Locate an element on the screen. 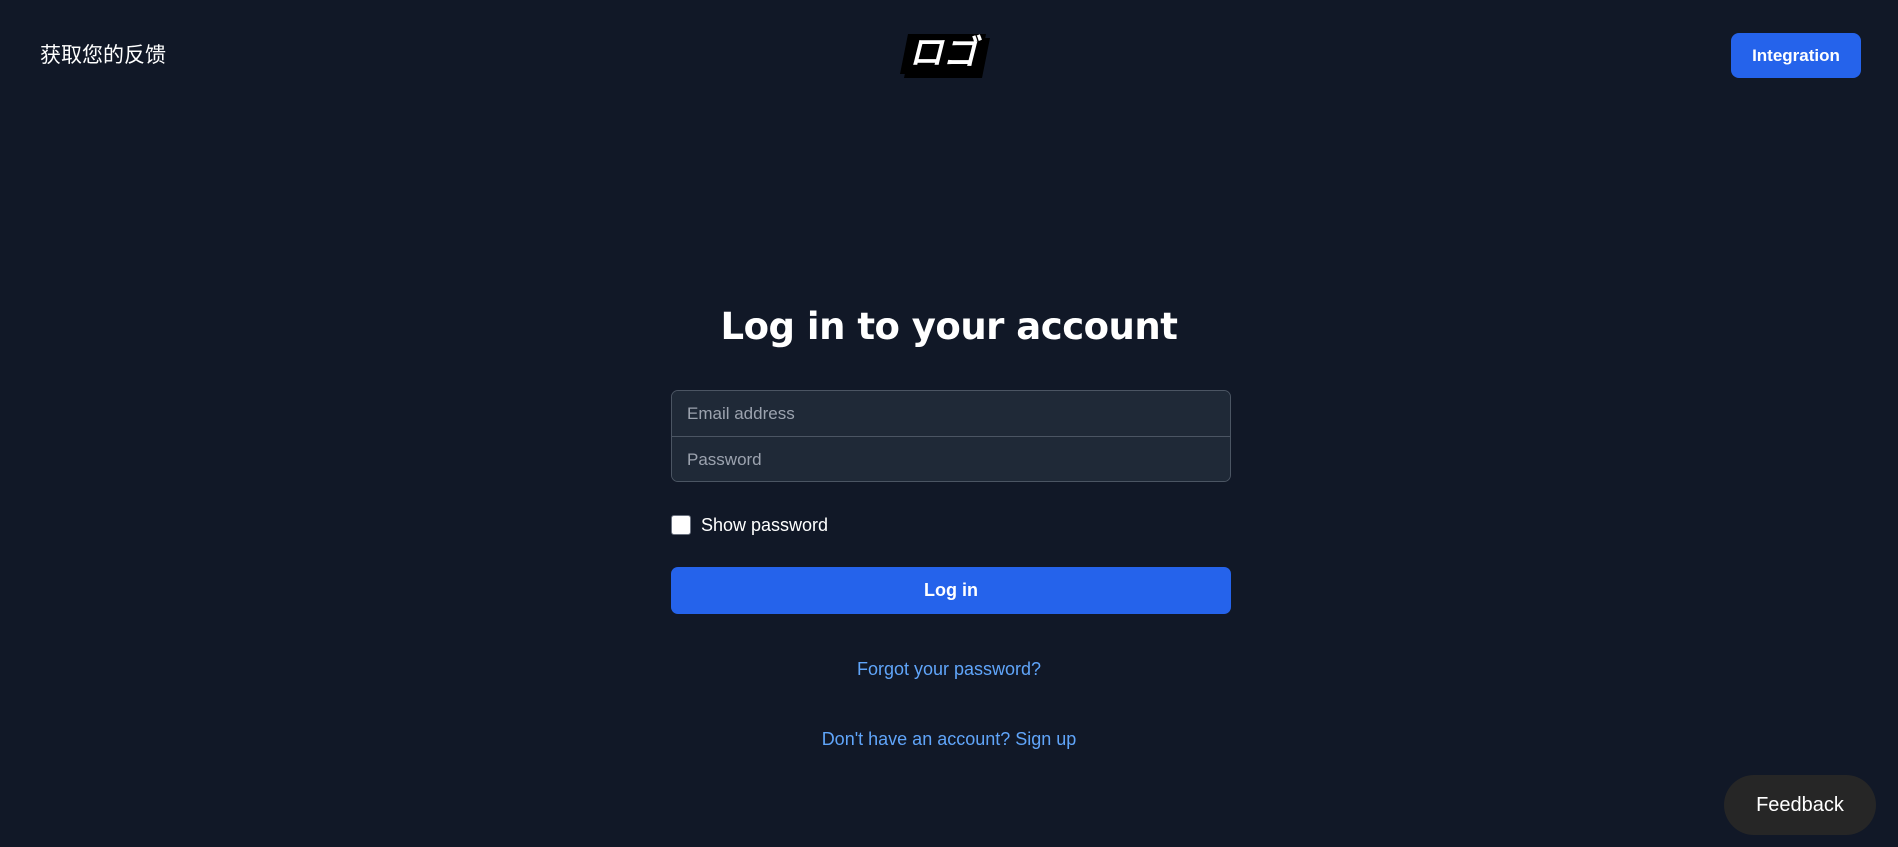 This screenshot has height=847, width=1898. feedback-button: Feedback is located at coordinates (1800, 805).